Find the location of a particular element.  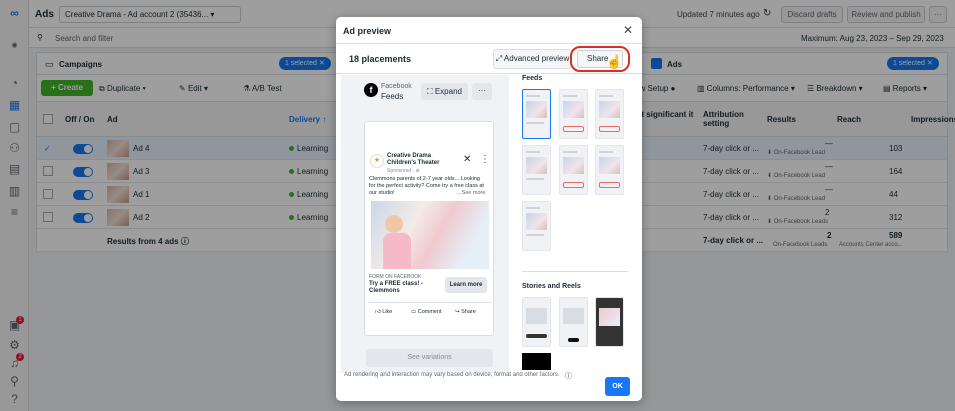

info-icon: ⓘ is located at coordinates (568, 376).